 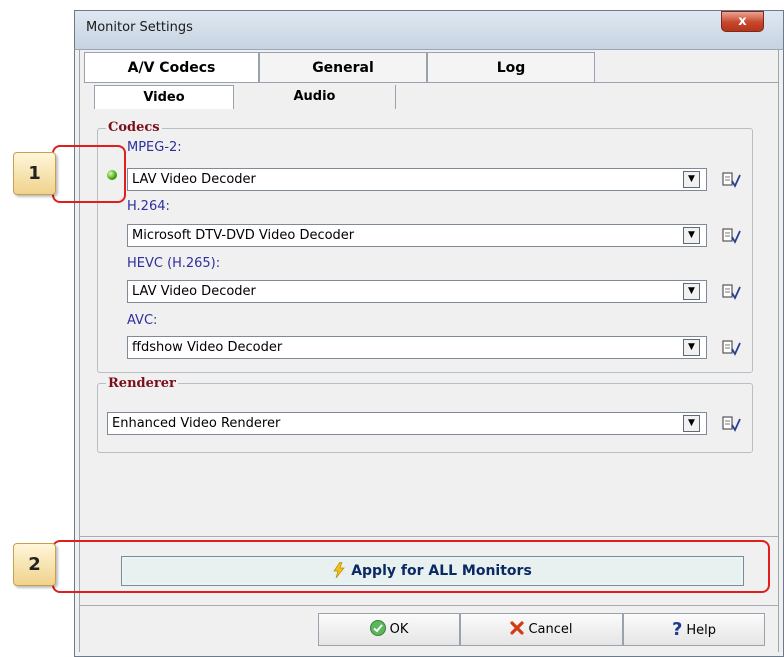 What do you see at coordinates (517, 628) in the screenshot?
I see `x-icon` at bounding box center [517, 628].